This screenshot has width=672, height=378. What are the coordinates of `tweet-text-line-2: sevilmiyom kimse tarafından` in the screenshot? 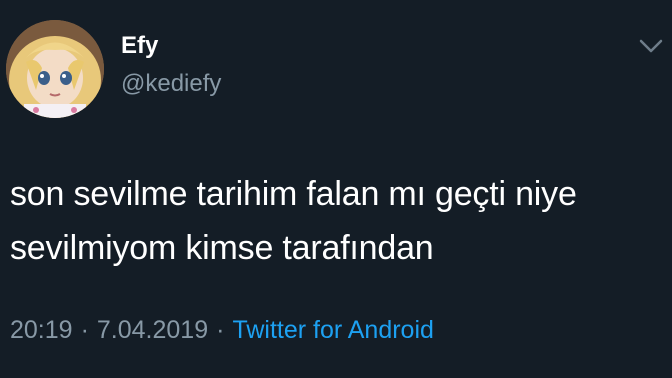 It's located at (222, 248).